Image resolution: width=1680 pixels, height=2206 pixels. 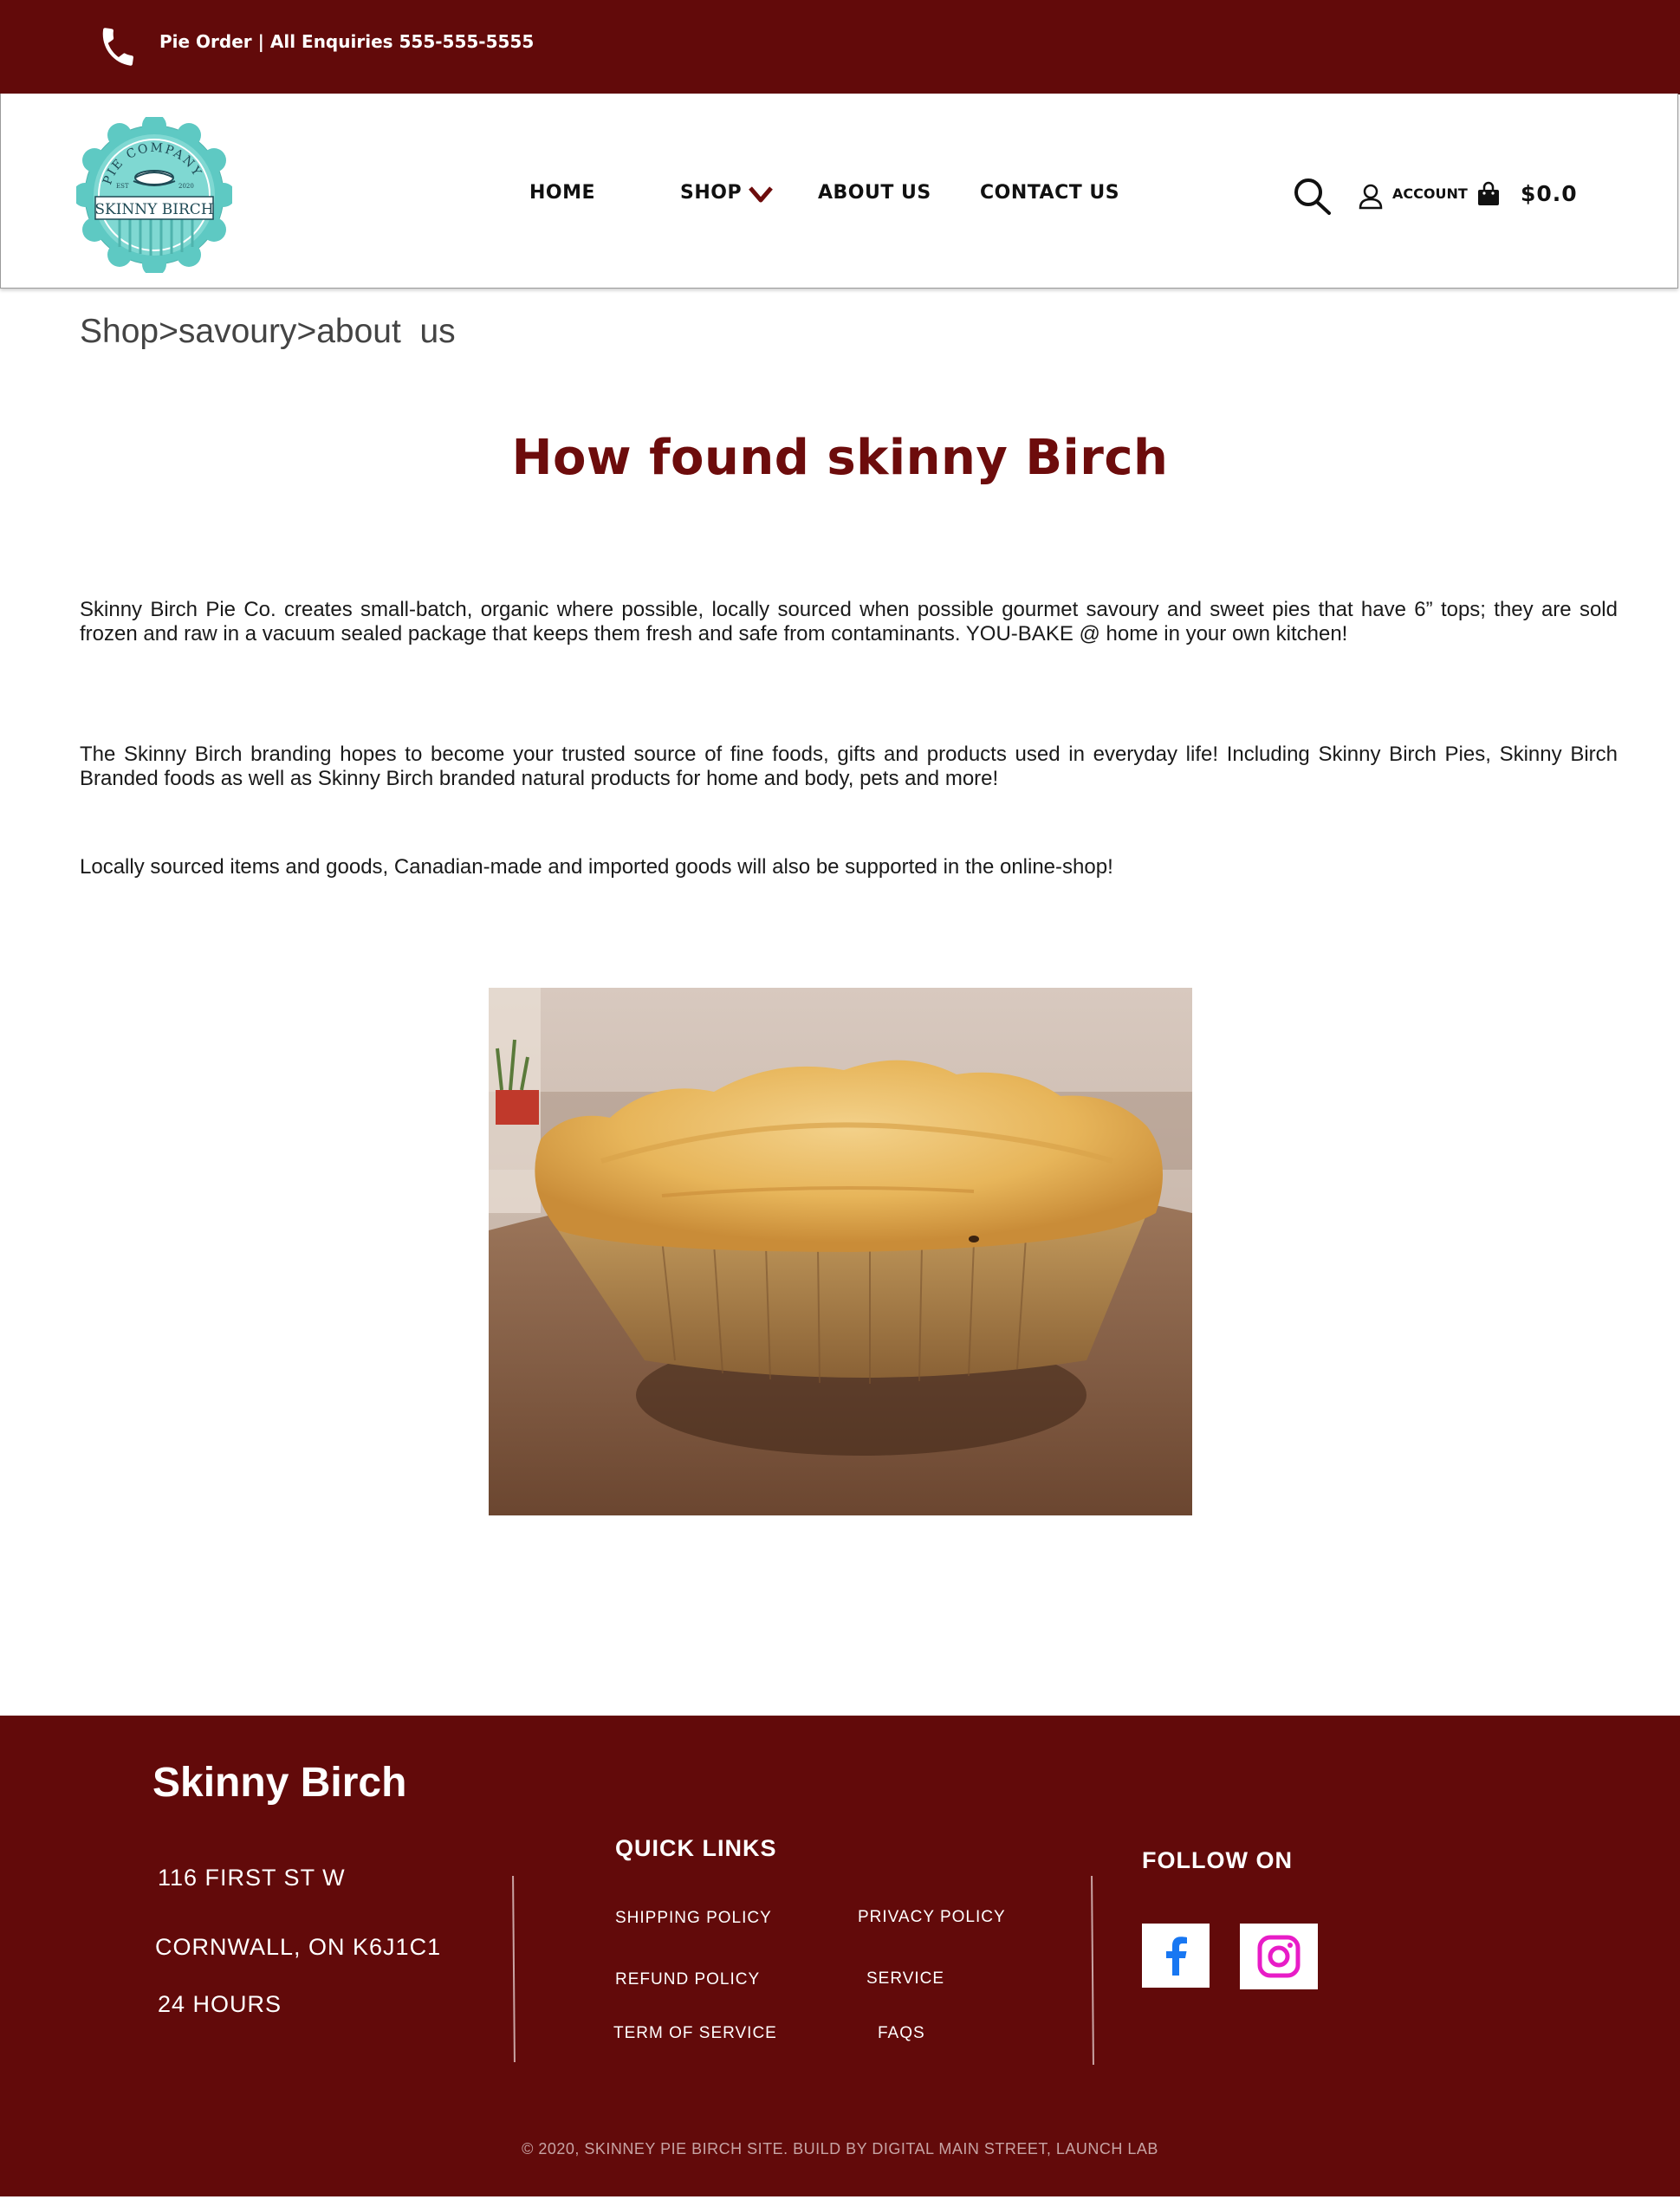 I want to click on breadcrumb-about-us: about us, so click(x=386, y=331).